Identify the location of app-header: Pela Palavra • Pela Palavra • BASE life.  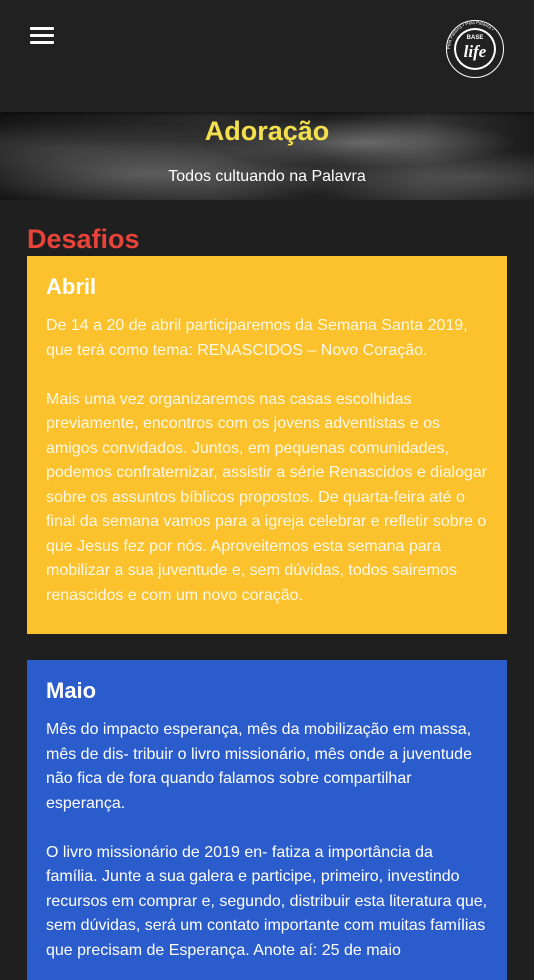
(267, 56).